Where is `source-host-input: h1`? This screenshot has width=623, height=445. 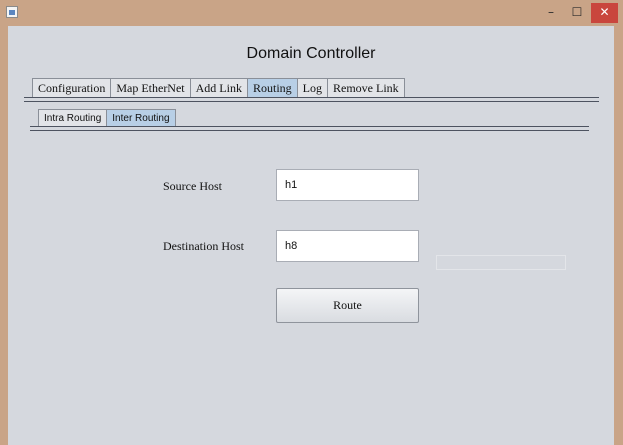 source-host-input: h1 is located at coordinates (347, 185).